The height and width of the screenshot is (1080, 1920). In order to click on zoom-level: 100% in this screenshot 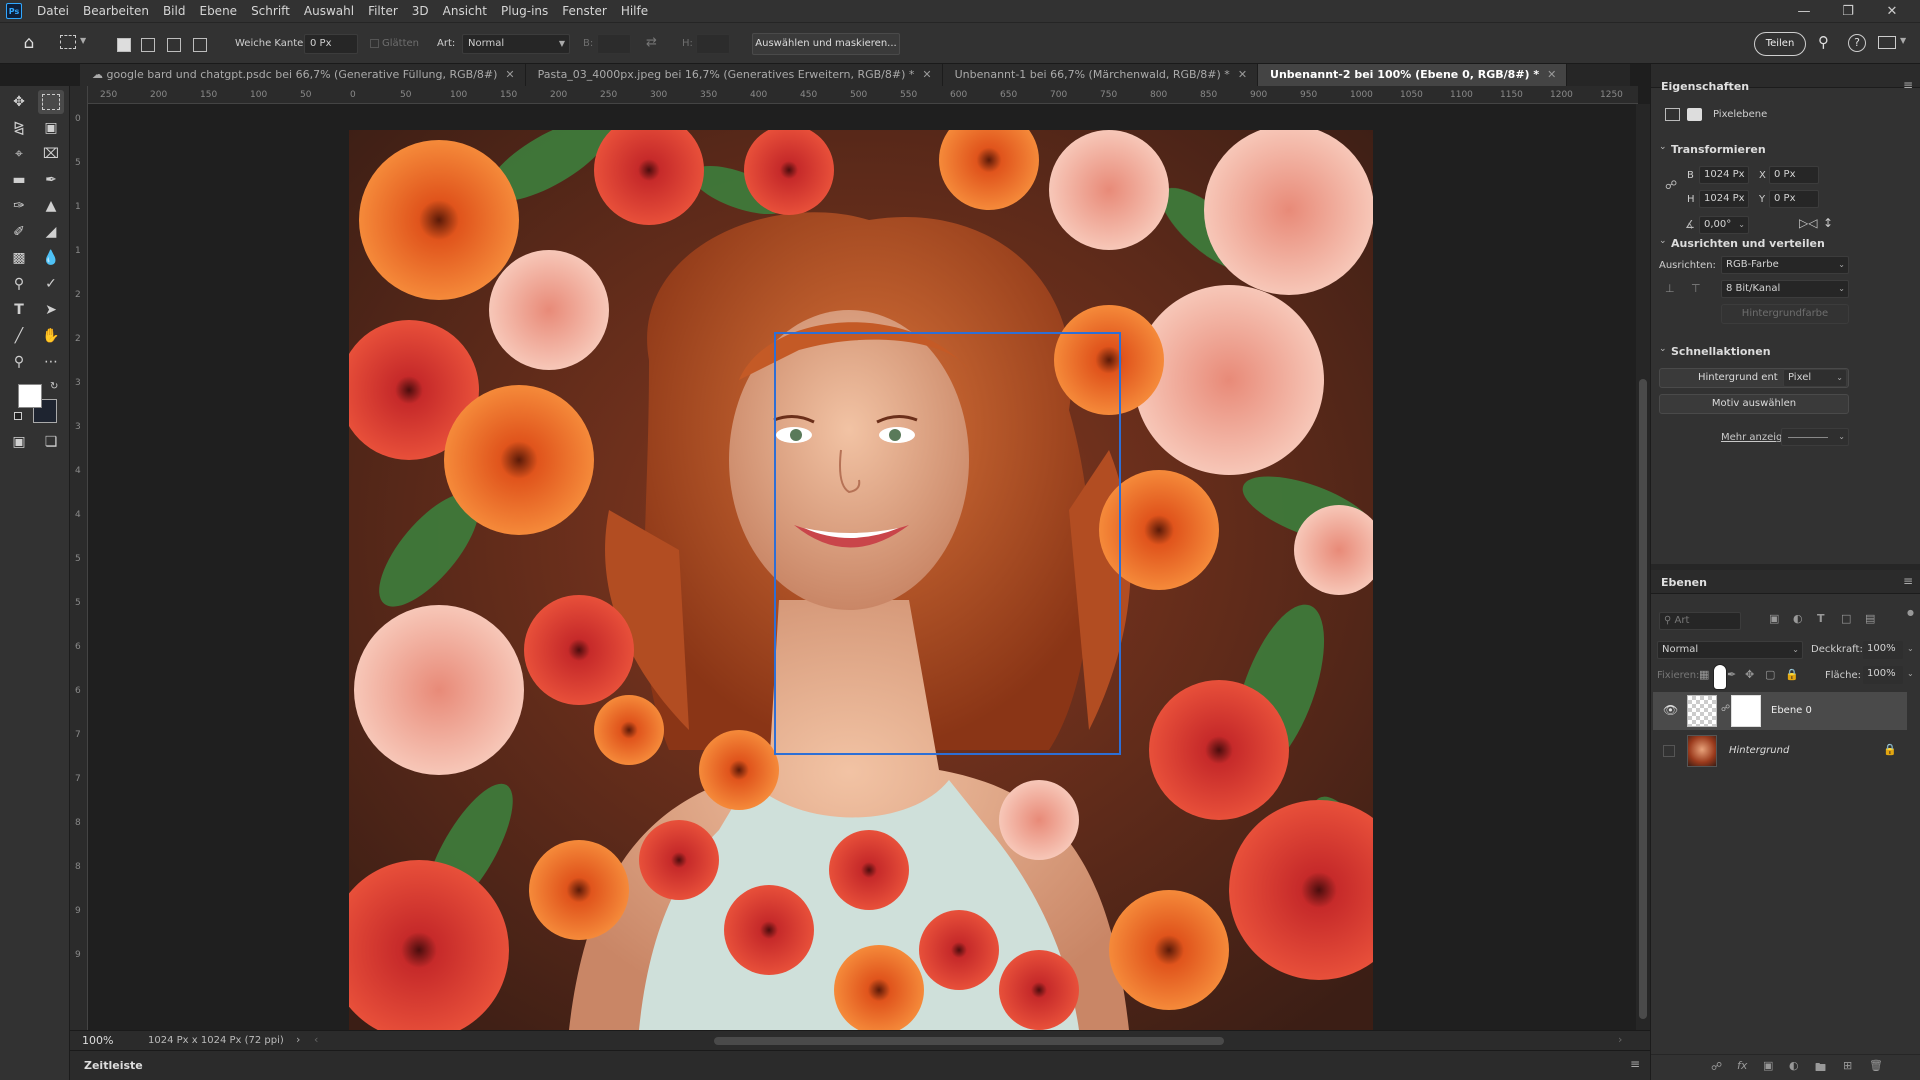, I will do `click(97, 1040)`.